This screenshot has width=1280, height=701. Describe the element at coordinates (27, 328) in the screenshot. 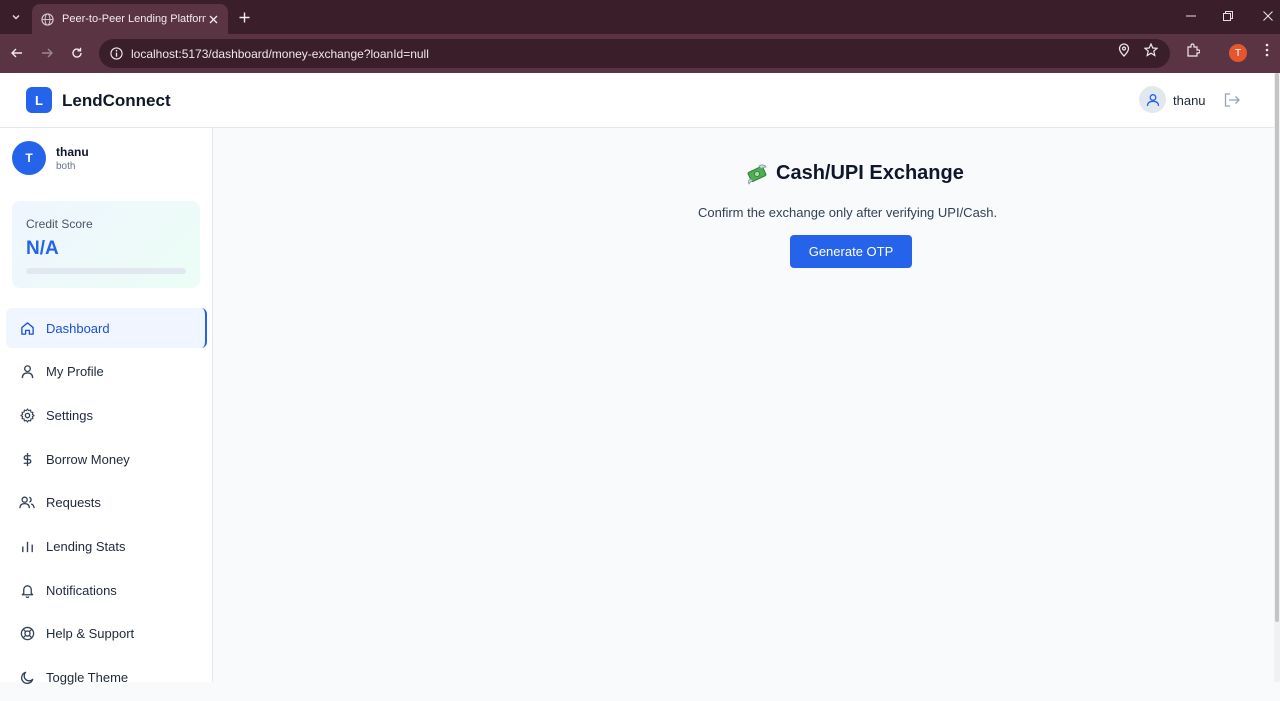

I see `home-icon` at that location.